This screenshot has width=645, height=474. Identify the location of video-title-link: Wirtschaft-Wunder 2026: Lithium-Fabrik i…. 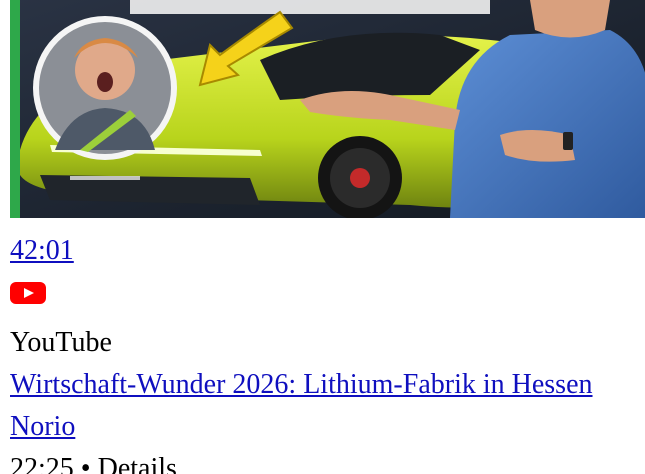
(301, 385).